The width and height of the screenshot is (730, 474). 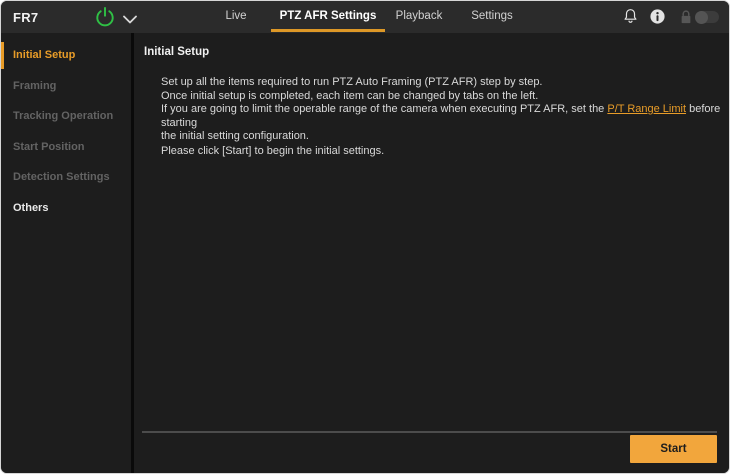 What do you see at coordinates (646, 109) in the screenshot?
I see `pt-range-limit-link: P/T Range Limit` at bounding box center [646, 109].